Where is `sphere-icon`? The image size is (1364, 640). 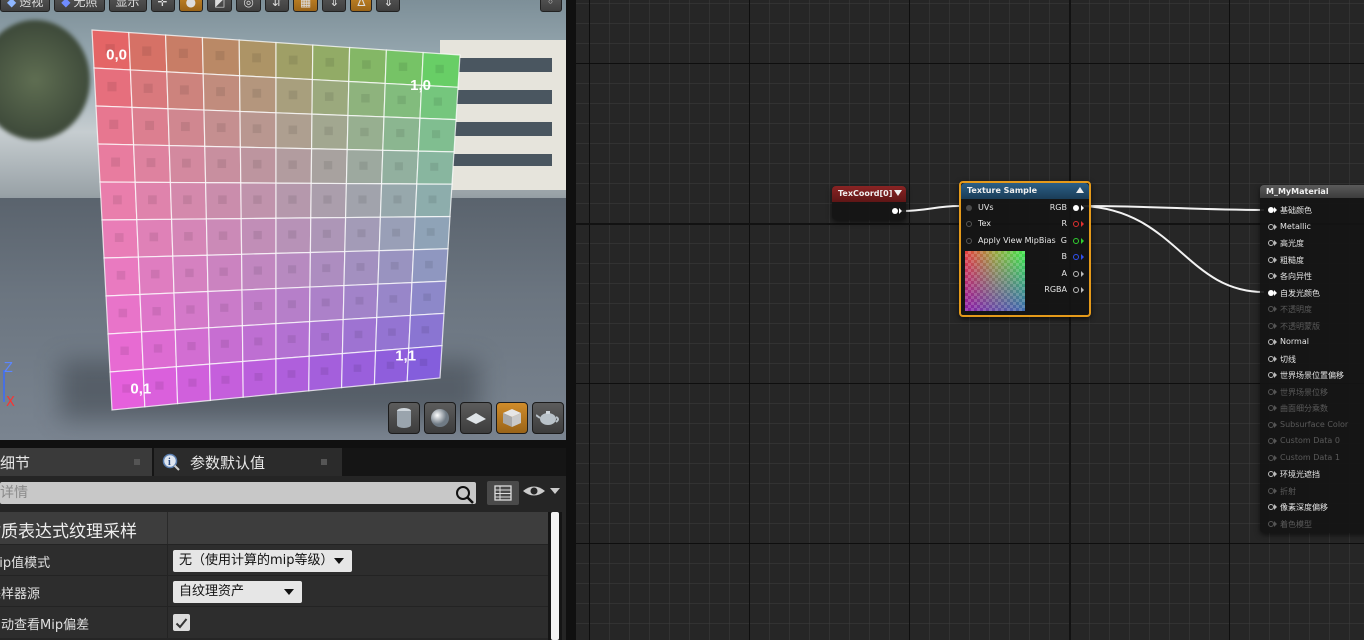
sphere-icon is located at coordinates (440, 418).